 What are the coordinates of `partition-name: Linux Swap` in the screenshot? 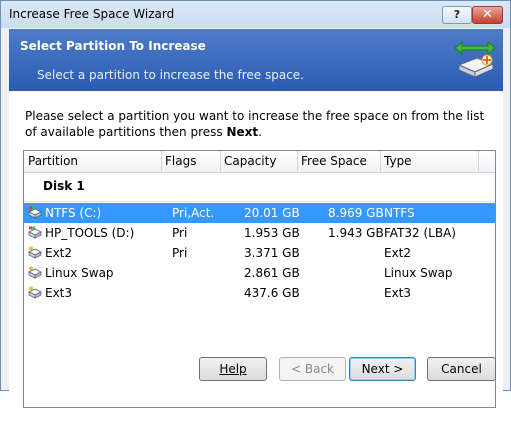 It's located at (79, 273).